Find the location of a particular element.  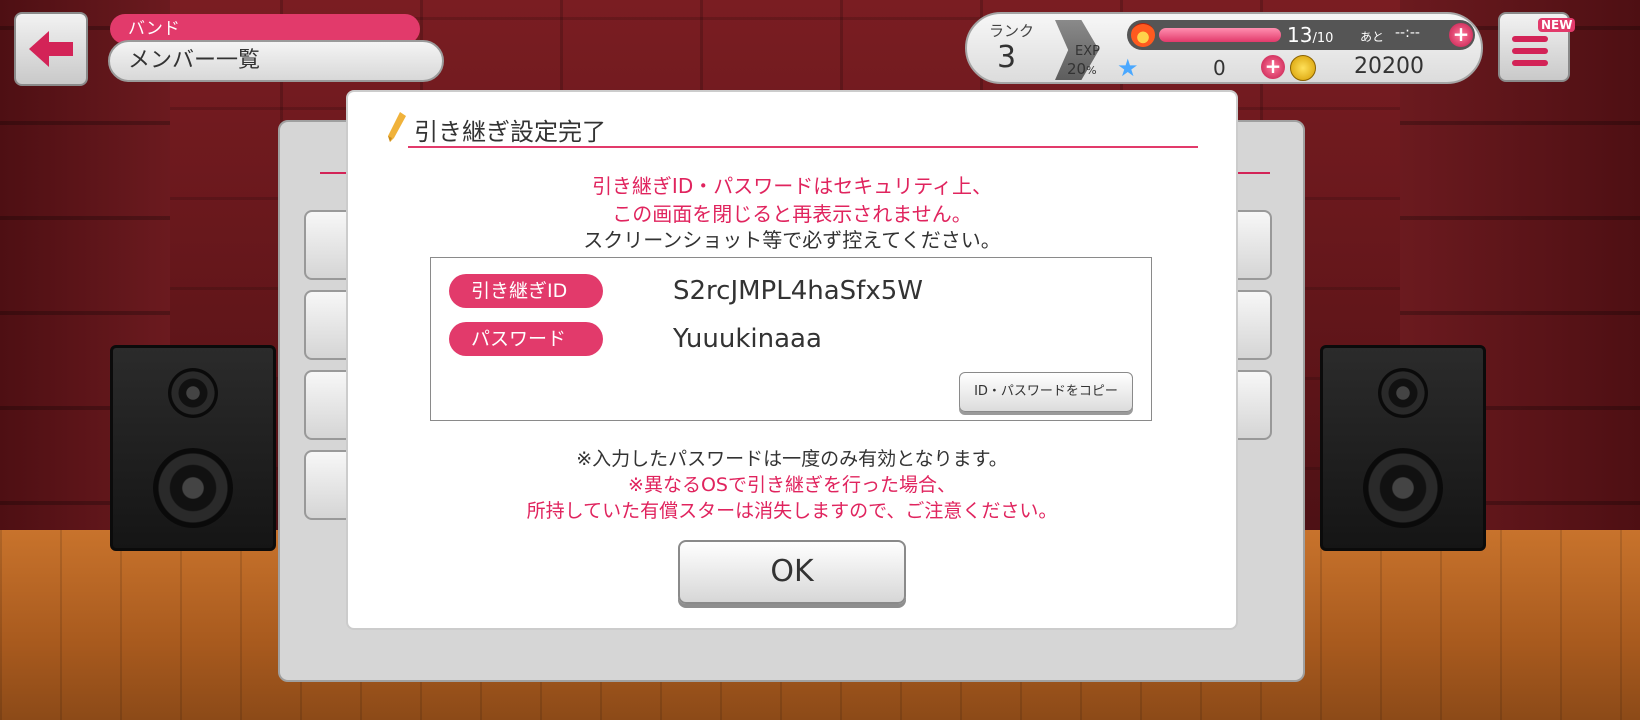

title-underline is located at coordinates (803, 147).